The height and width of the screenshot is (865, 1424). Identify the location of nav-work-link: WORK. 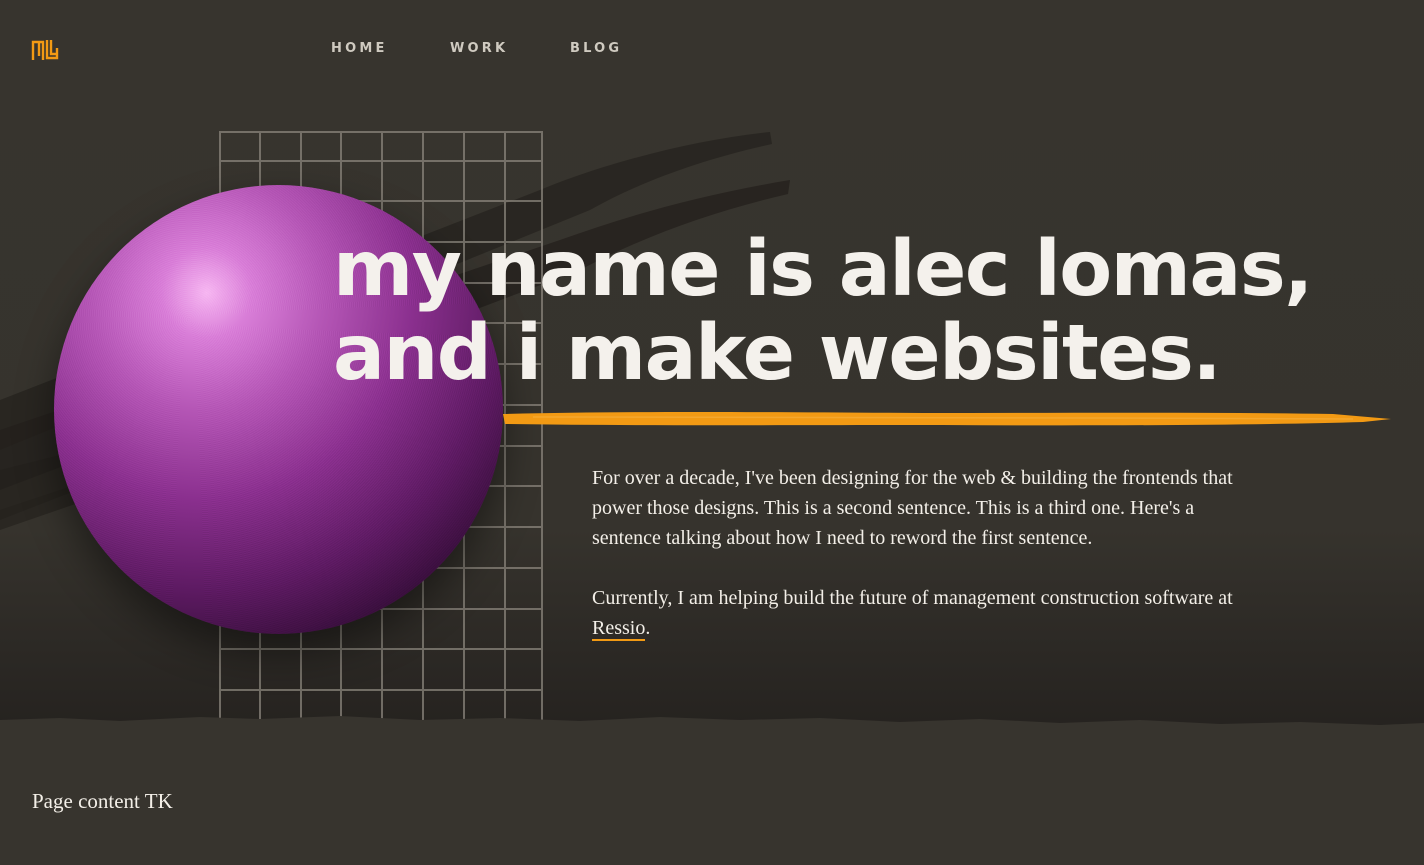
(510, 49).